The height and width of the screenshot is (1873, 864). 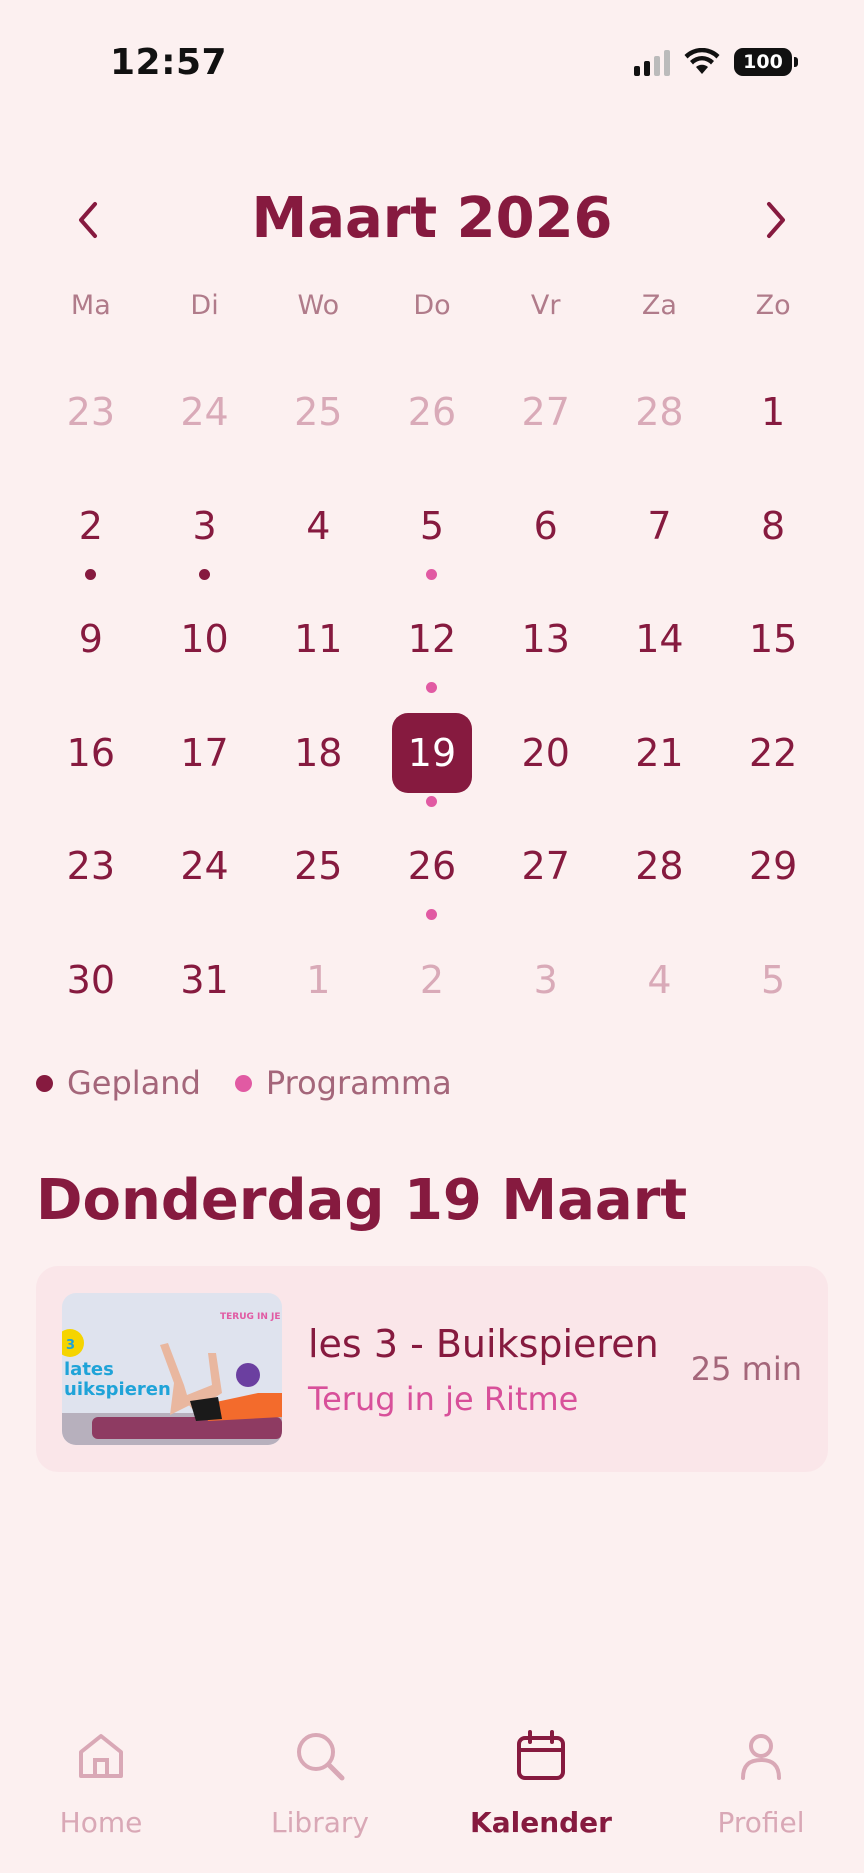 I want to click on tab-kalender: Kalender, so click(x=541, y=1783).